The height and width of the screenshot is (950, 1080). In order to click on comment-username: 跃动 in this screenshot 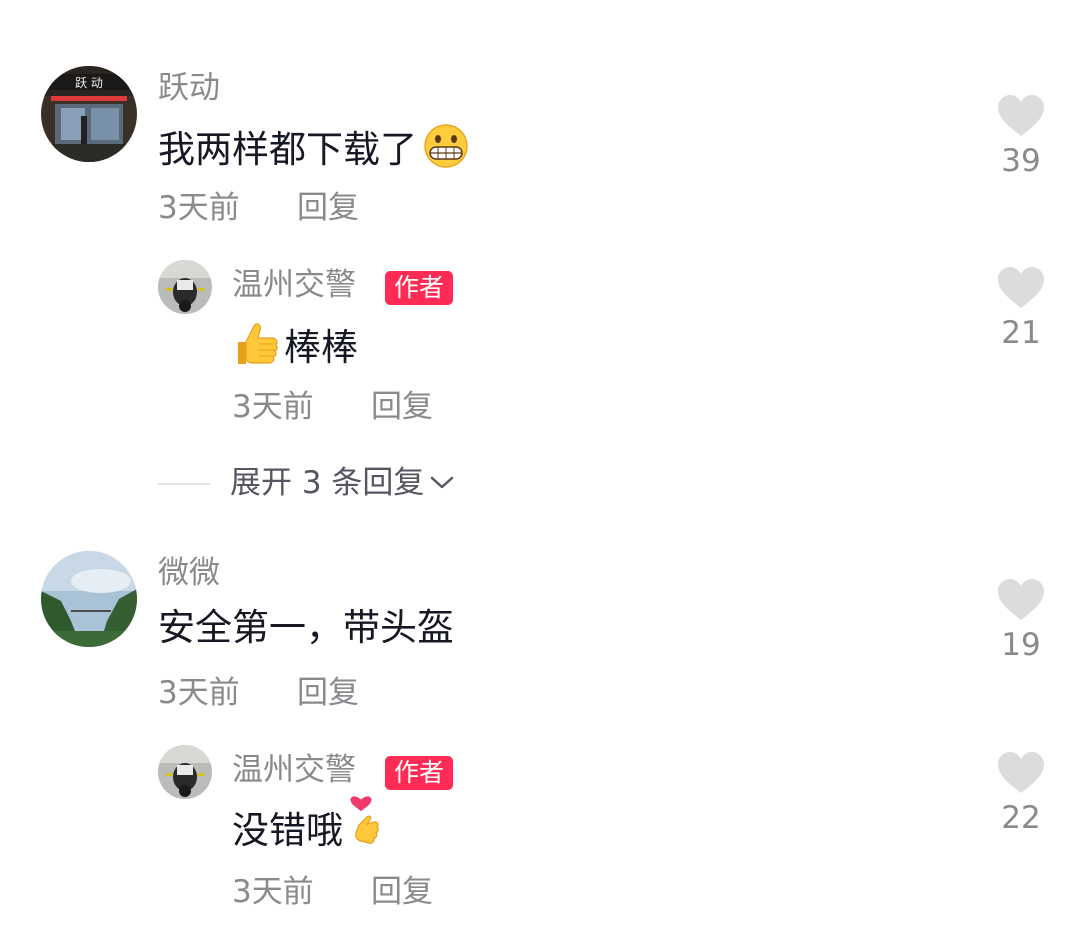, I will do `click(189, 88)`.